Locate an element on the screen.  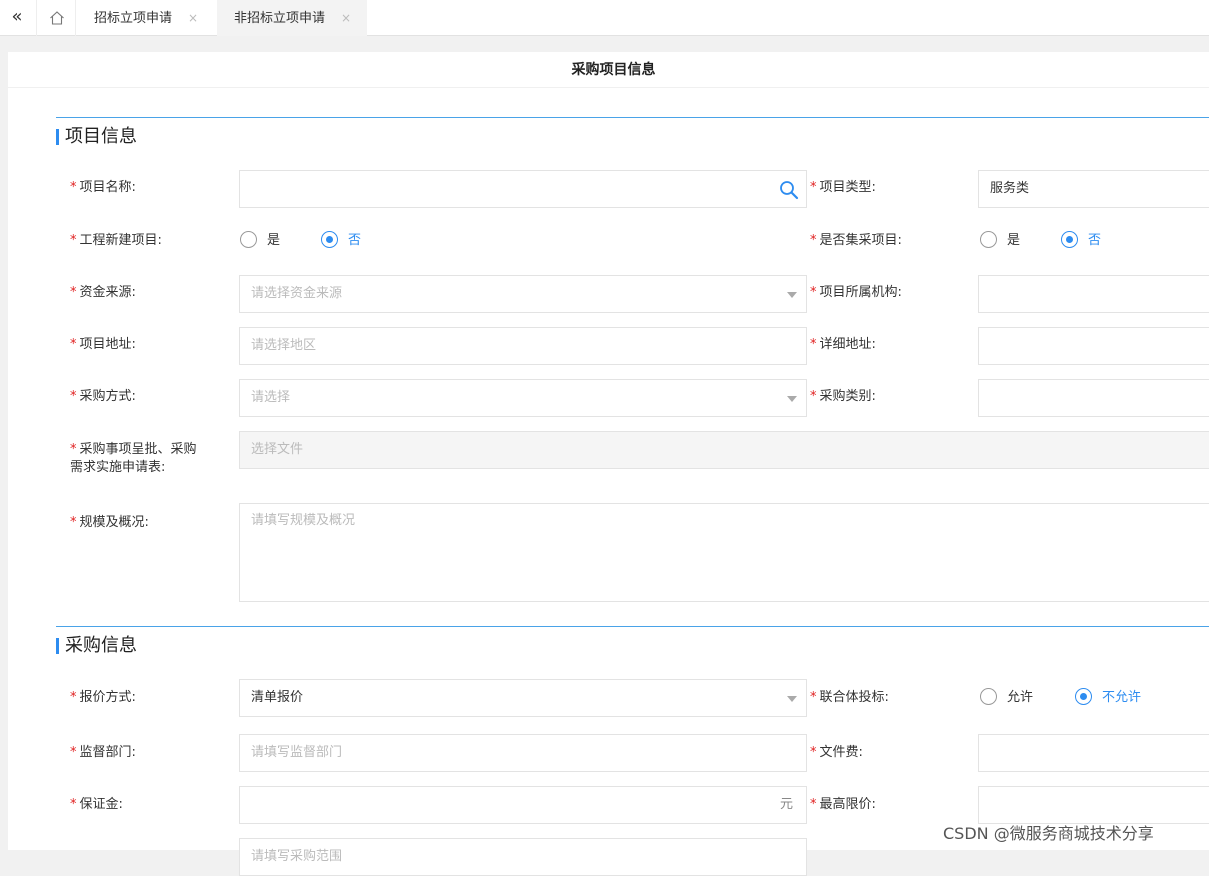
centralized-label: * 是否集采项目: is located at coordinates (856, 240).